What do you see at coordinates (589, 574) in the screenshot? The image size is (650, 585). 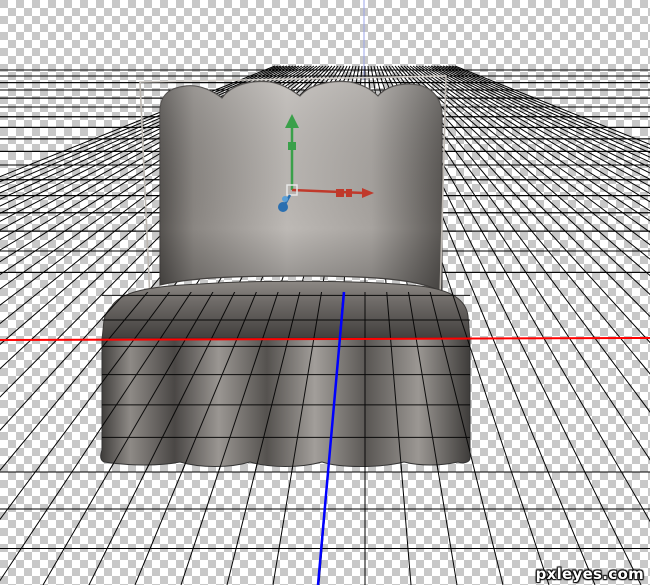 I see `watermark: pxleyes.com` at bounding box center [589, 574].